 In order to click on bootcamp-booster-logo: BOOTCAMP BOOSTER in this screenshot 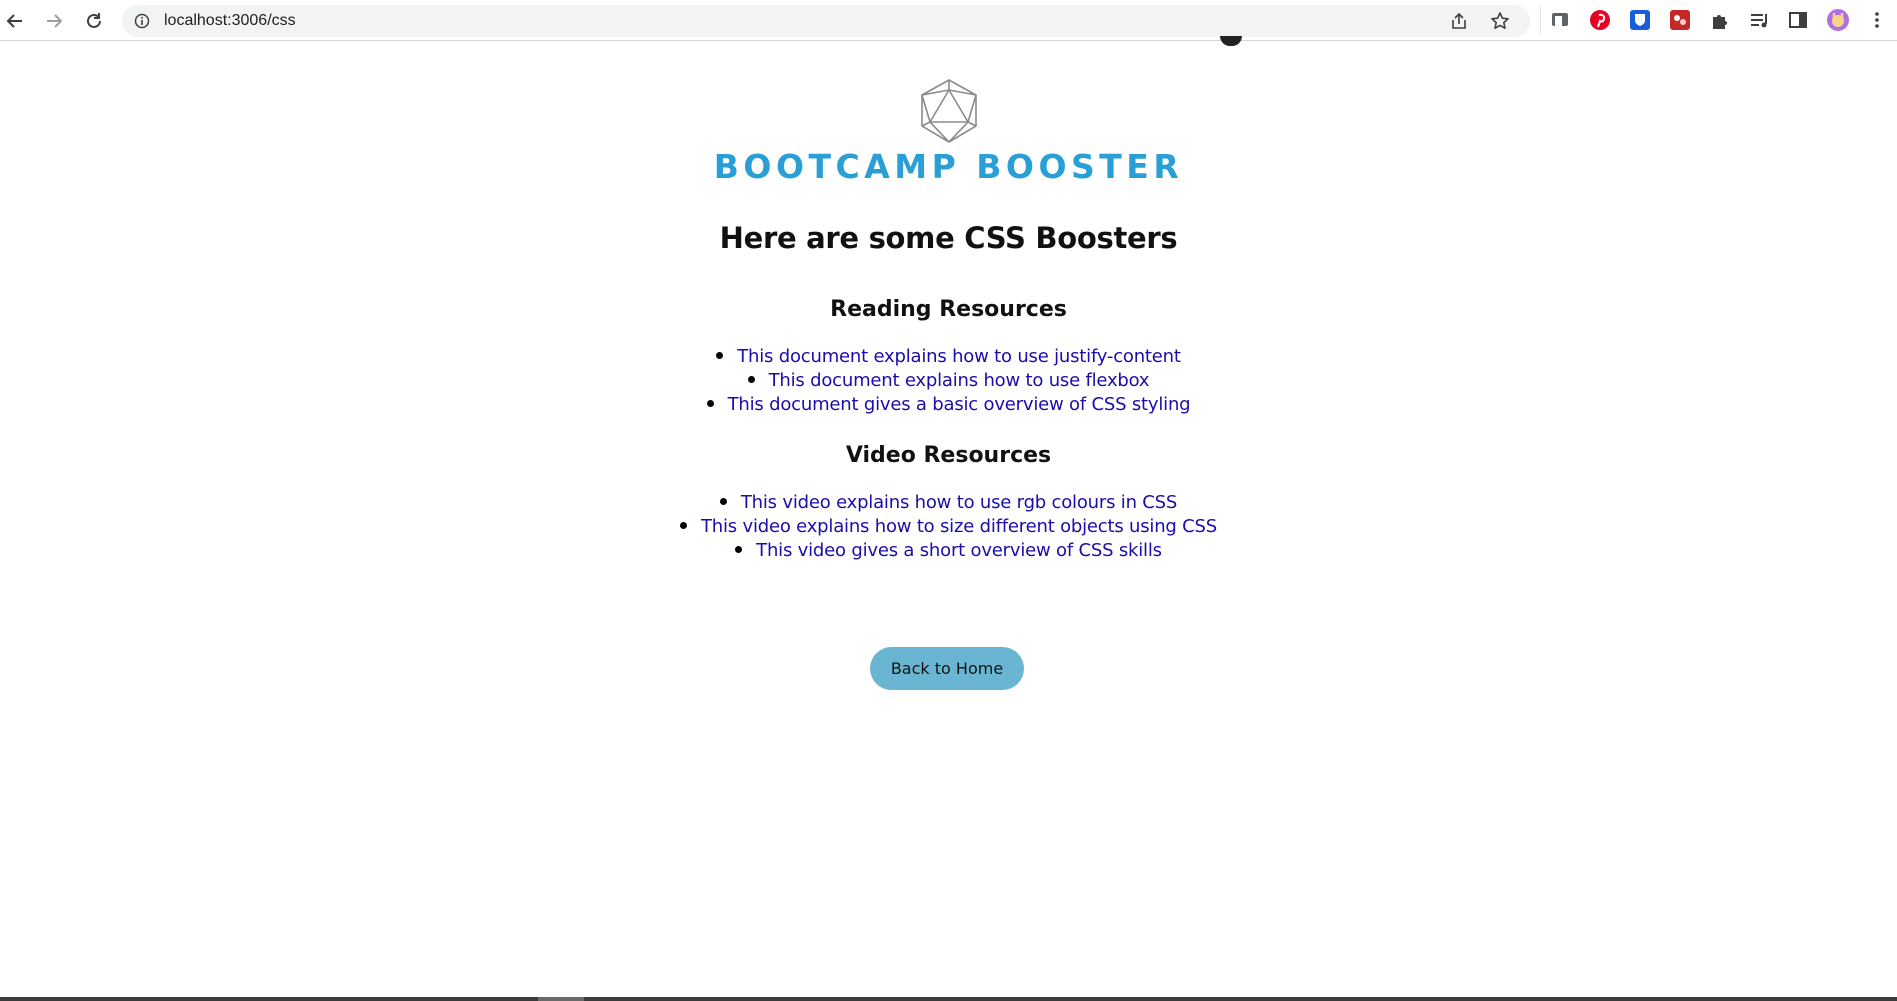, I will do `click(948, 132)`.